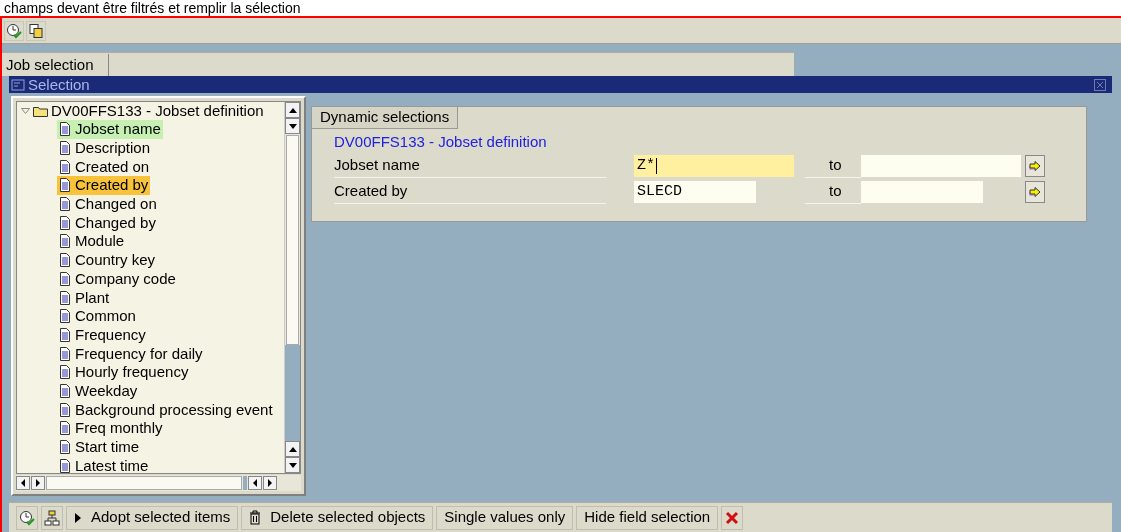 This screenshot has width=1121, height=532. Describe the element at coordinates (18, 84) in the screenshot. I see `window-icon` at that location.